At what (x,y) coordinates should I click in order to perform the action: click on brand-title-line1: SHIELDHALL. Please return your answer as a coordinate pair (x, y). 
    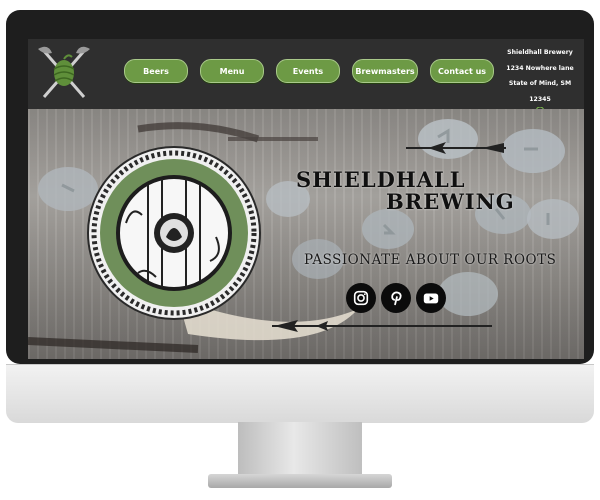
    Looking at the image, I should click on (381, 179).